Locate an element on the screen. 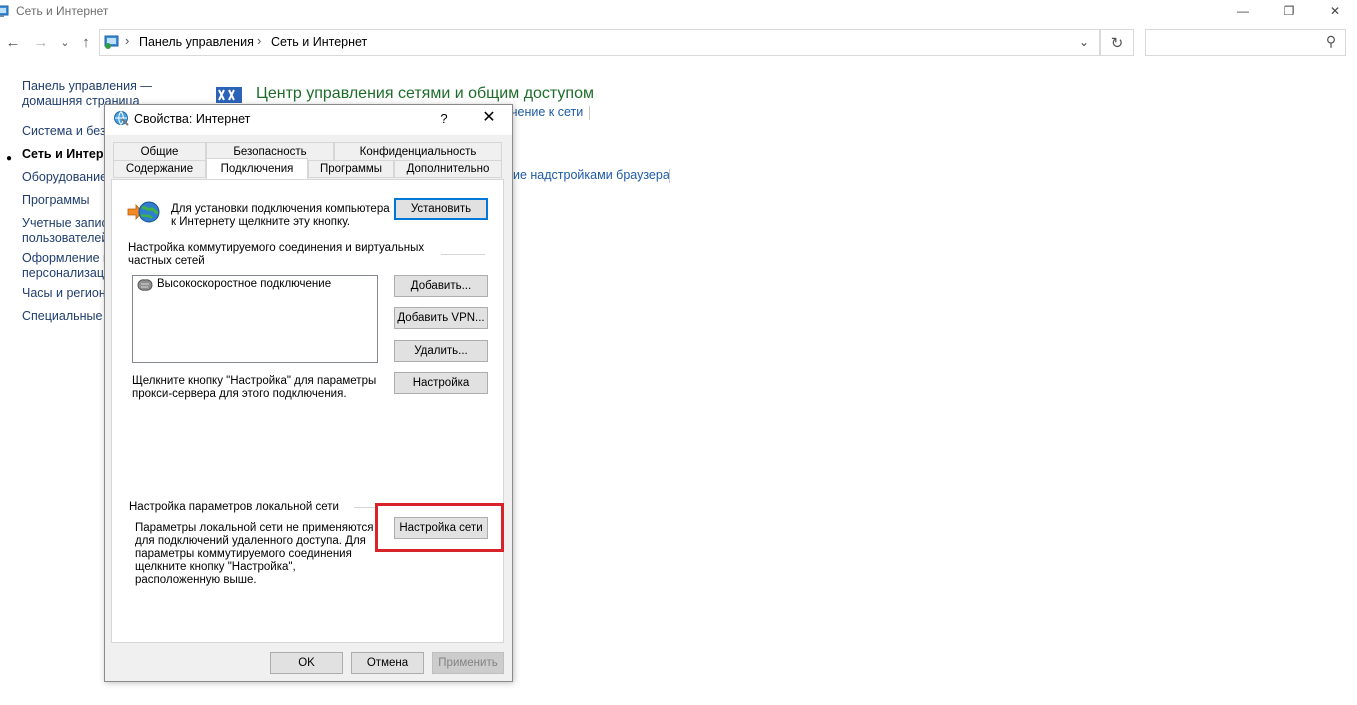  breadcrumb-network-internet: Сеть и Интернет is located at coordinates (319, 42).